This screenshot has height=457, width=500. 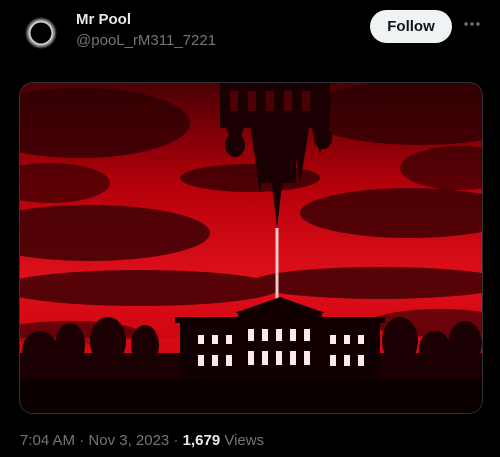 What do you see at coordinates (201, 440) in the screenshot?
I see `views-count: 1,679` at bounding box center [201, 440].